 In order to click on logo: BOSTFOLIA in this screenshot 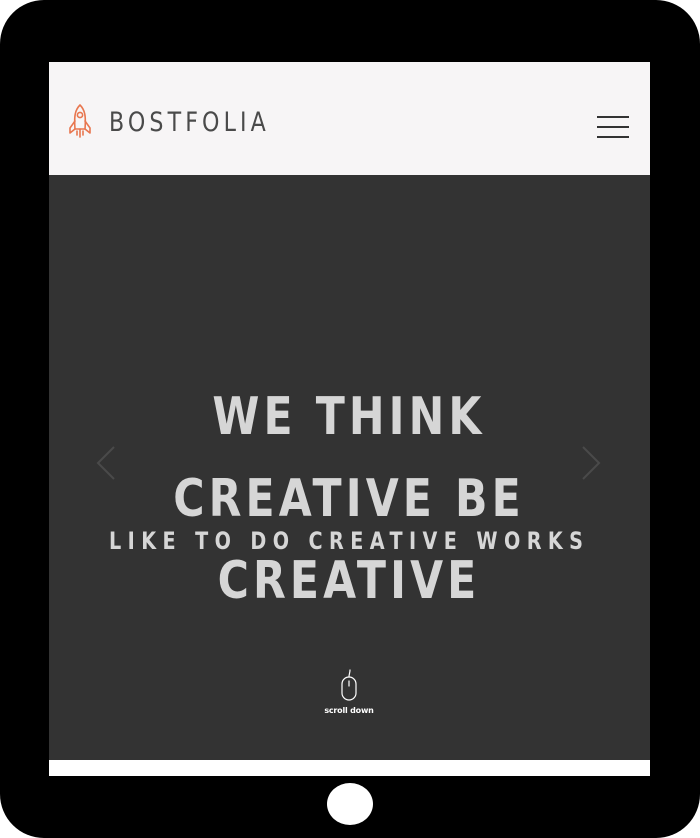, I will do `click(186, 122)`.